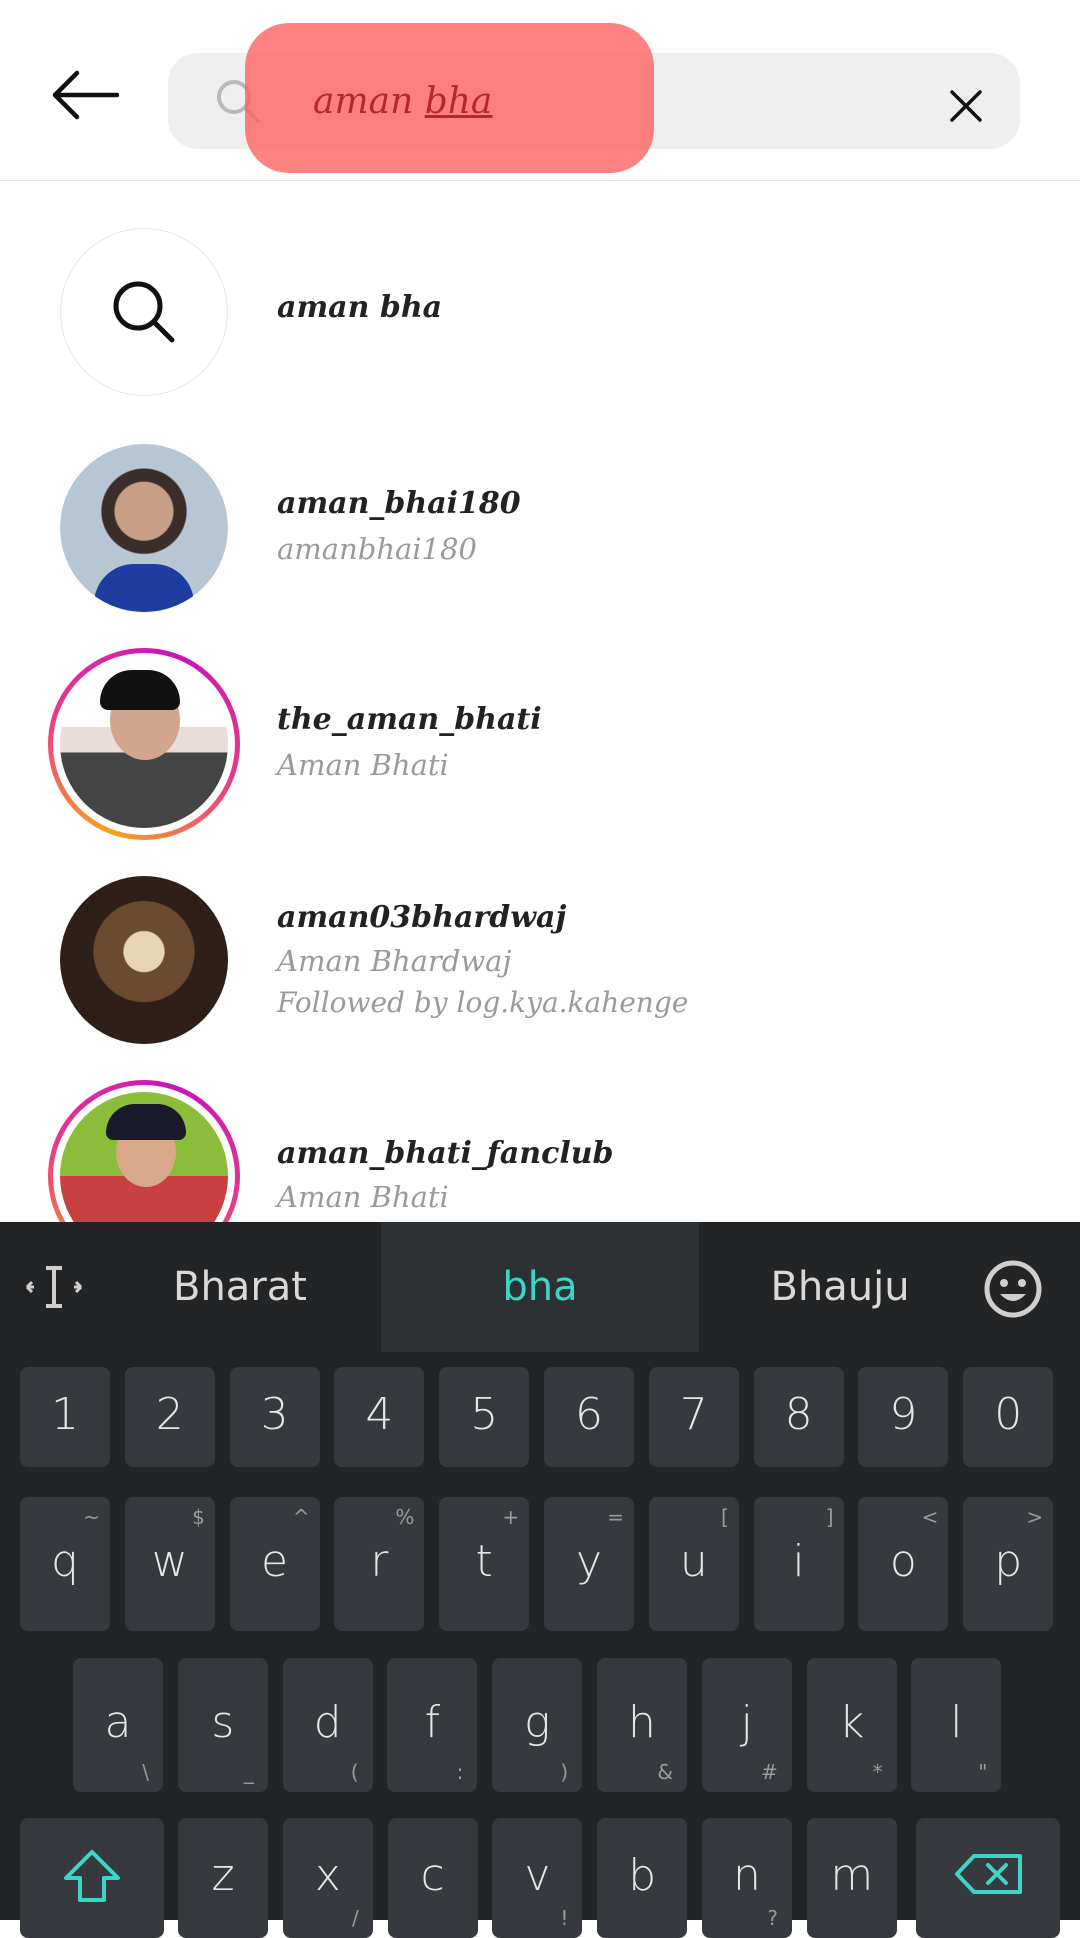  I want to click on key-label: y, so click(589, 1561).